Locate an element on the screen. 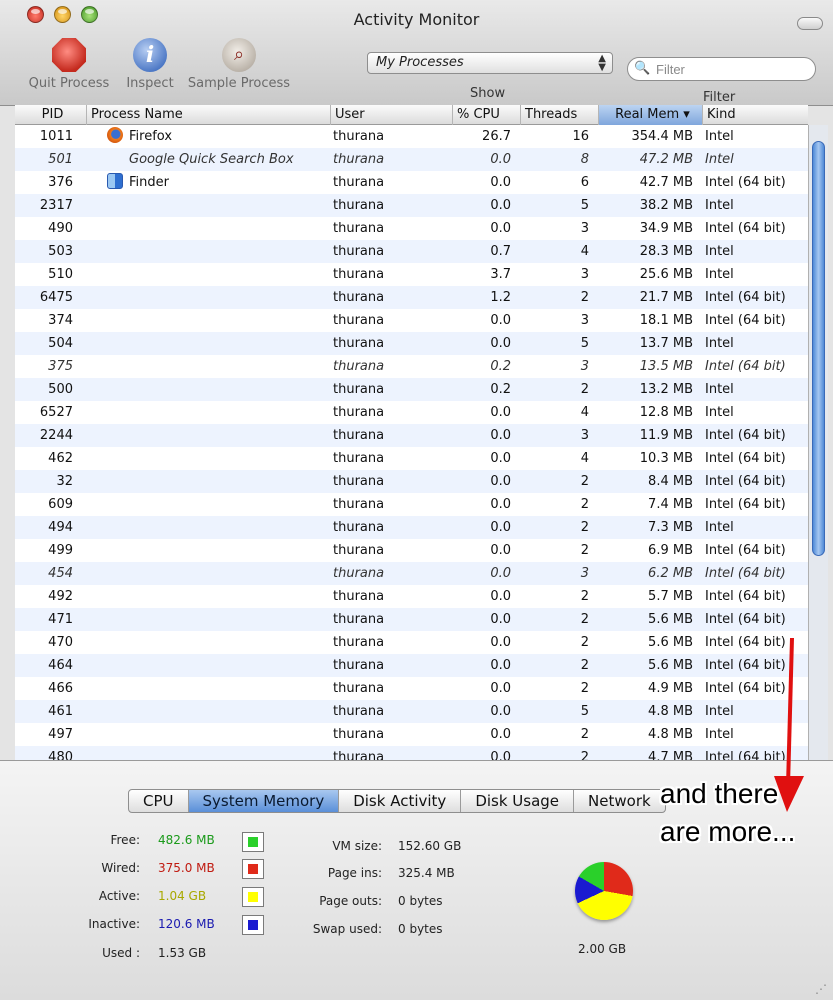 The width and height of the screenshot is (833, 1000). column-header-real-mem: Real Mem ▾ is located at coordinates (651, 115).